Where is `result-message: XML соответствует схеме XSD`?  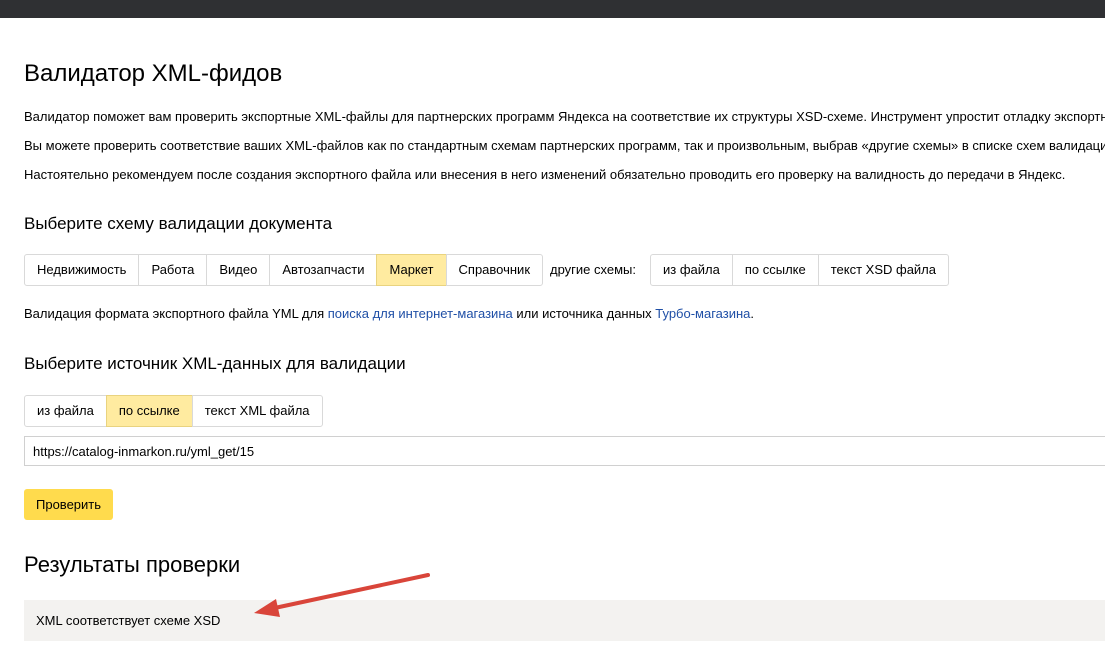 result-message: XML соответствует схеме XSD is located at coordinates (128, 620).